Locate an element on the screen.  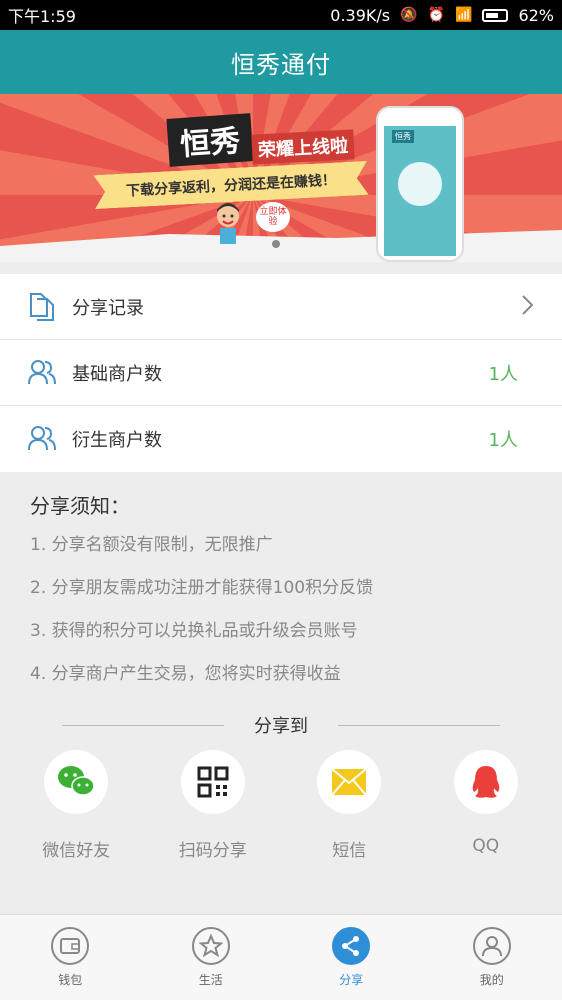
share-label: 扫码分享 is located at coordinates (212, 851).